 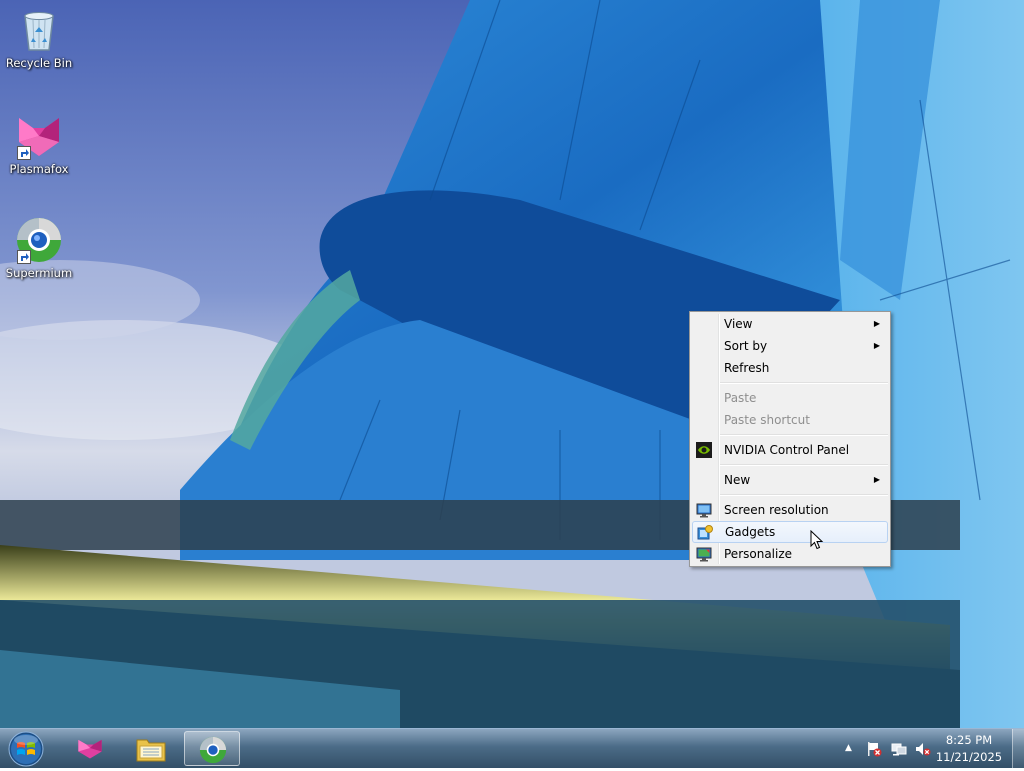 What do you see at coordinates (969, 740) in the screenshot?
I see `clock-time: 8:25 PM` at bounding box center [969, 740].